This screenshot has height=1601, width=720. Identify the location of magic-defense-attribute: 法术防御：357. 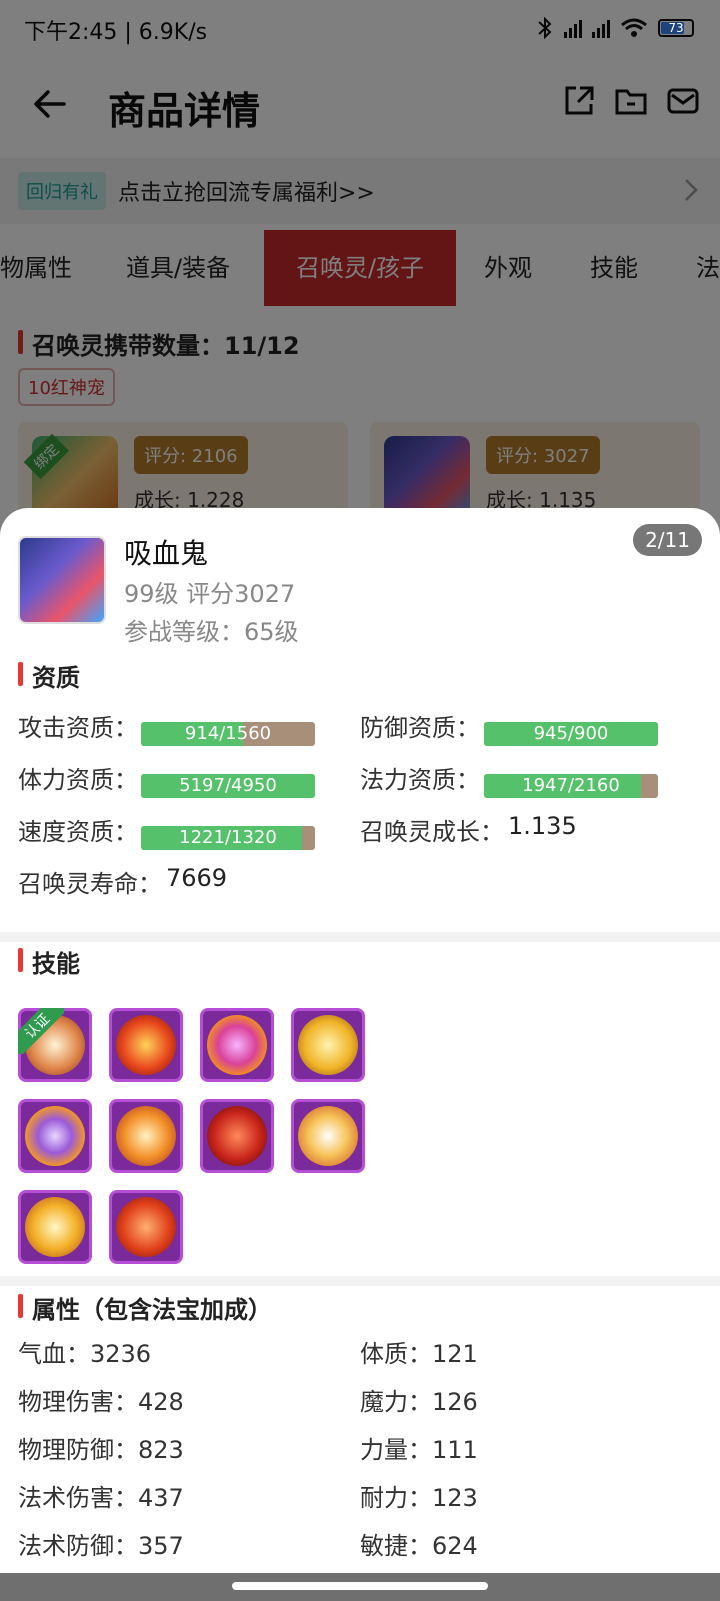
(101, 1546).